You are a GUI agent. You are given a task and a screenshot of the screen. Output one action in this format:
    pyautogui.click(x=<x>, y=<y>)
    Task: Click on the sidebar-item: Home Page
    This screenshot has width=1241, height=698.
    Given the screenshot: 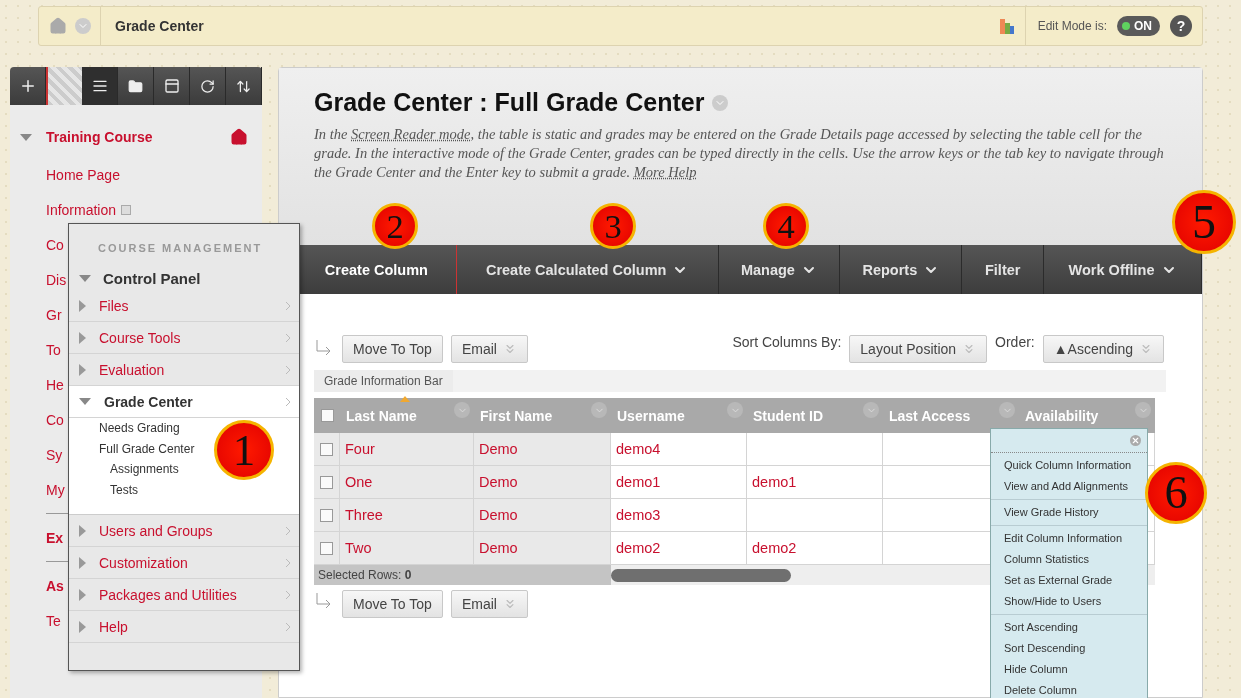 What is the action you would take?
    pyautogui.click(x=136, y=174)
    